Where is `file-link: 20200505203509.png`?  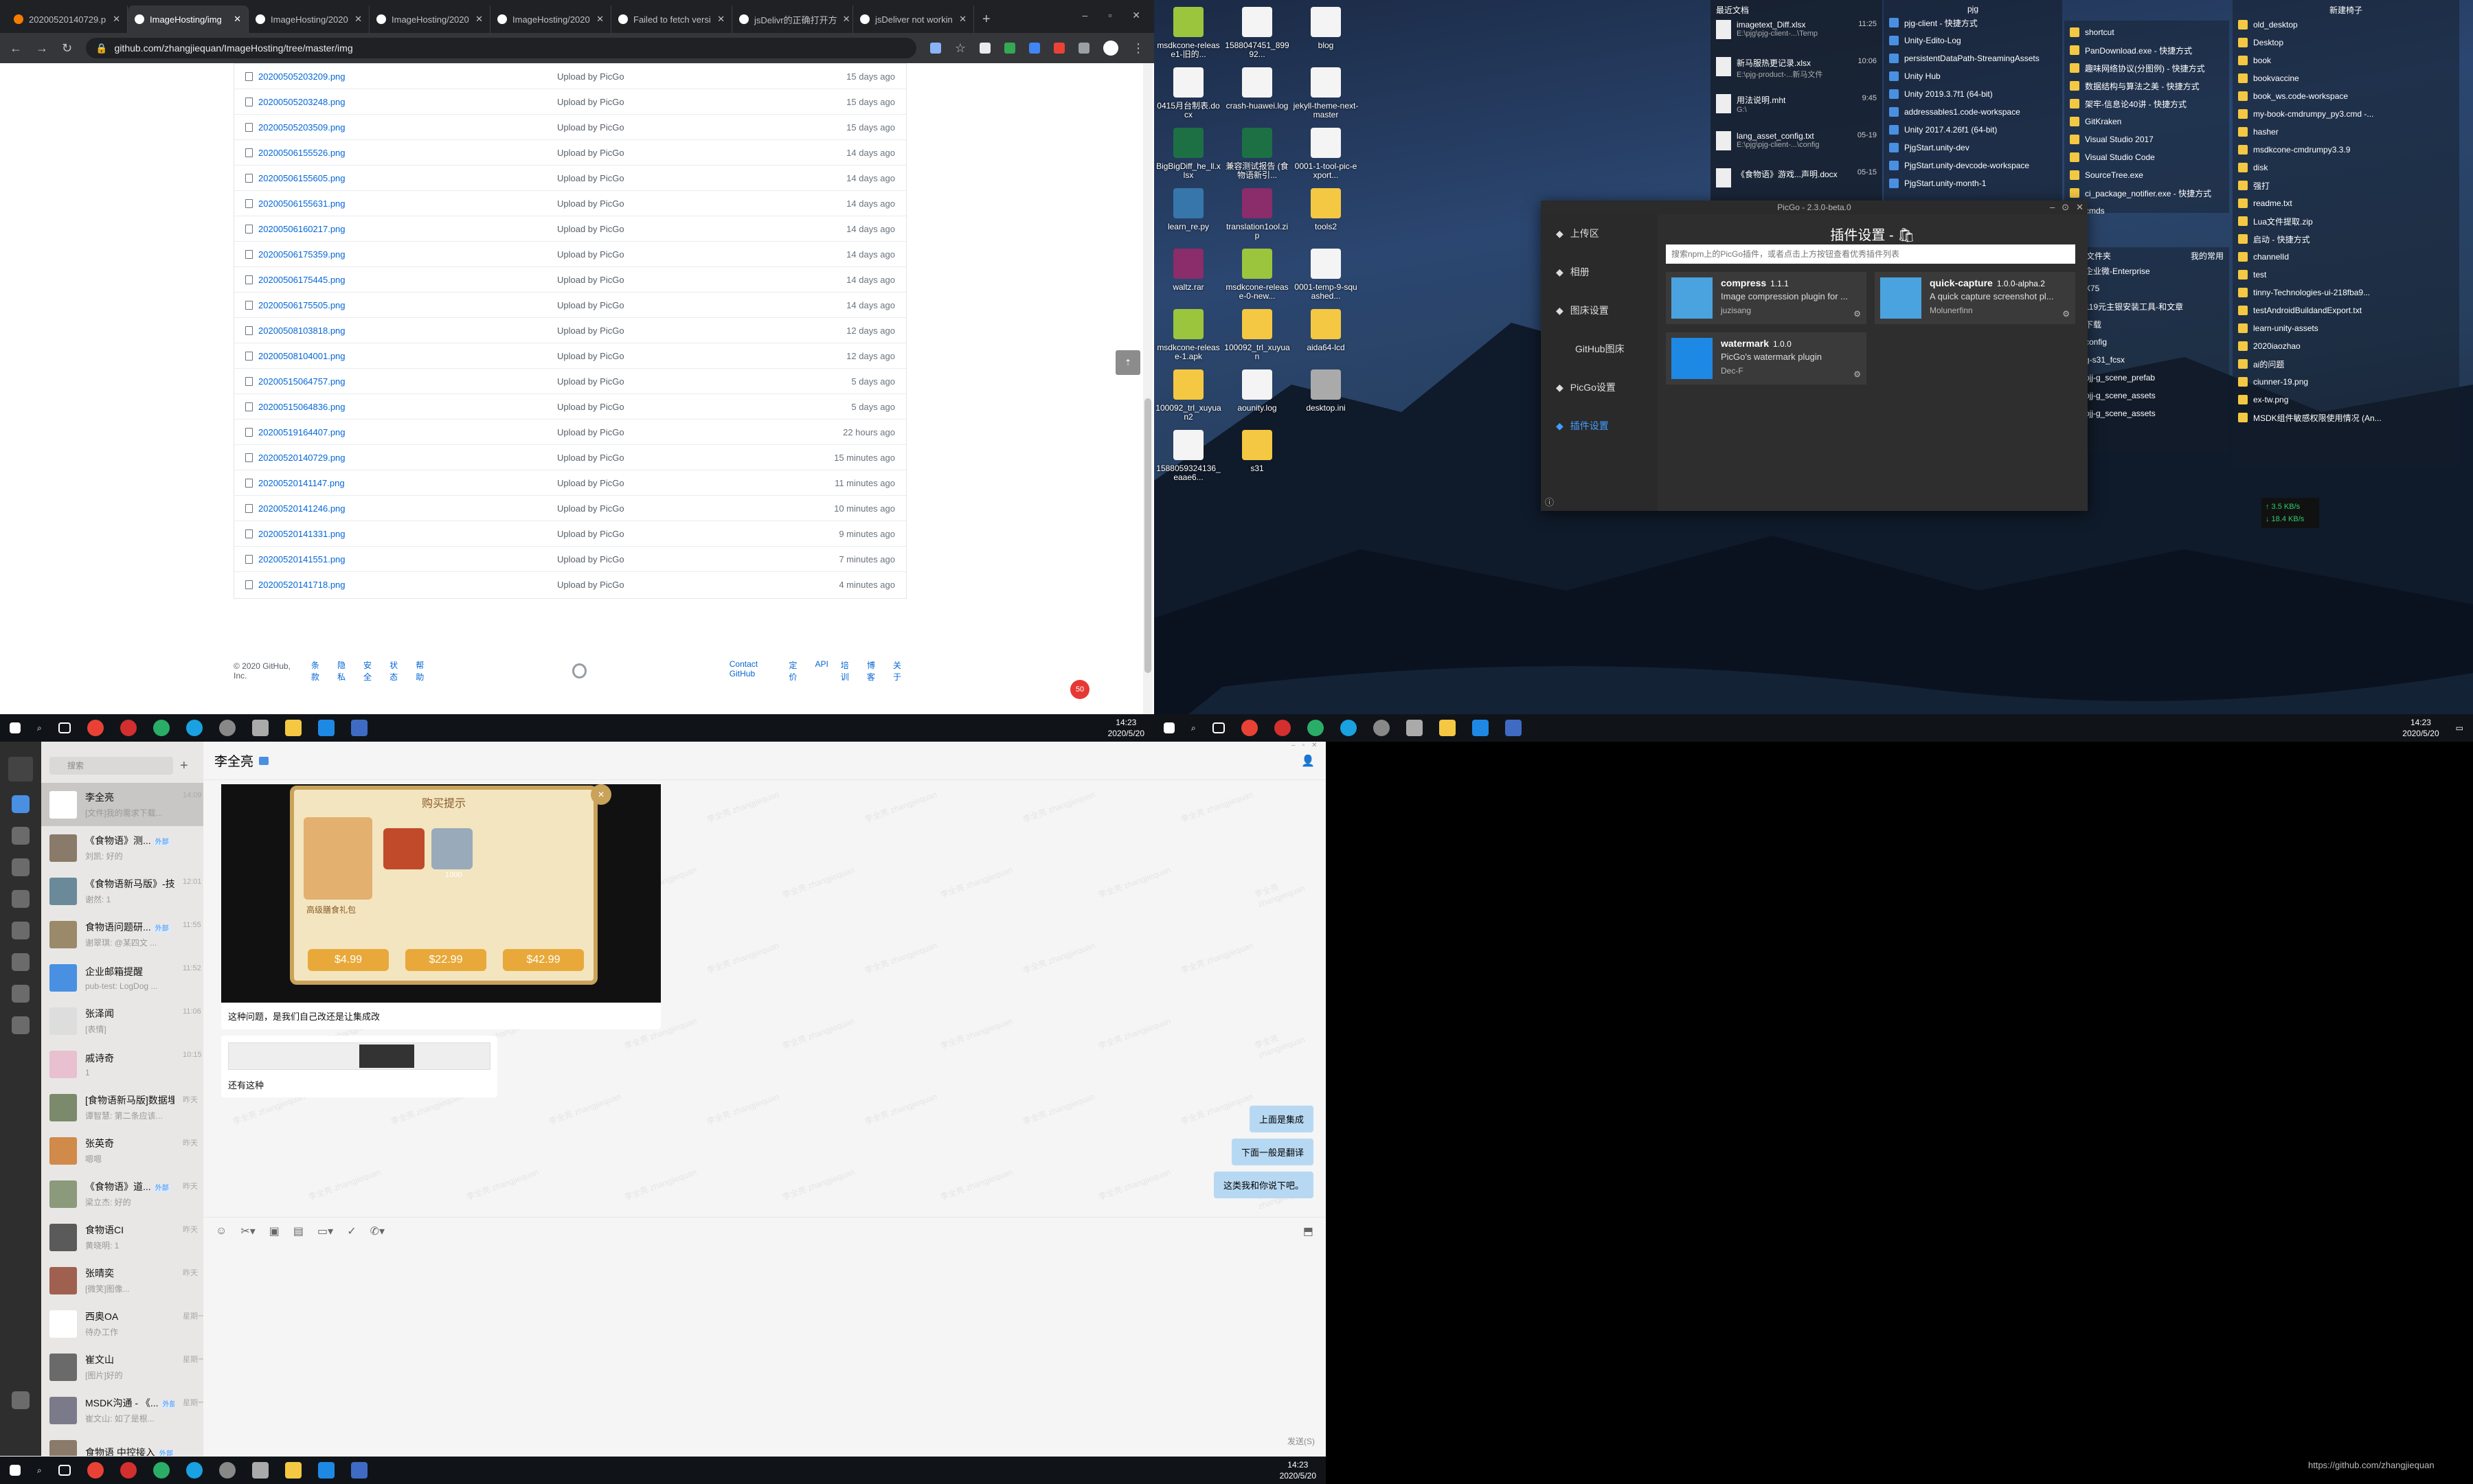
file-link: 20200505203509.png is located at coordinates (302, 128).